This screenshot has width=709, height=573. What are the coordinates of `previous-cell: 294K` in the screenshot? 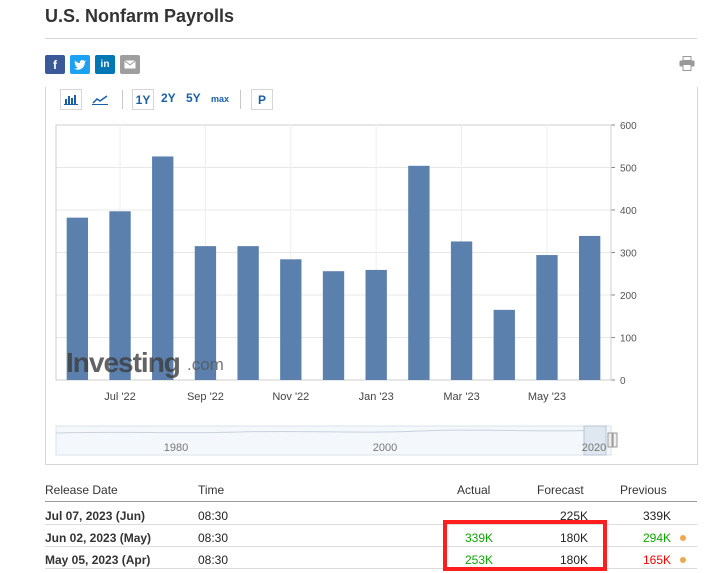 It's located at (656, 538).